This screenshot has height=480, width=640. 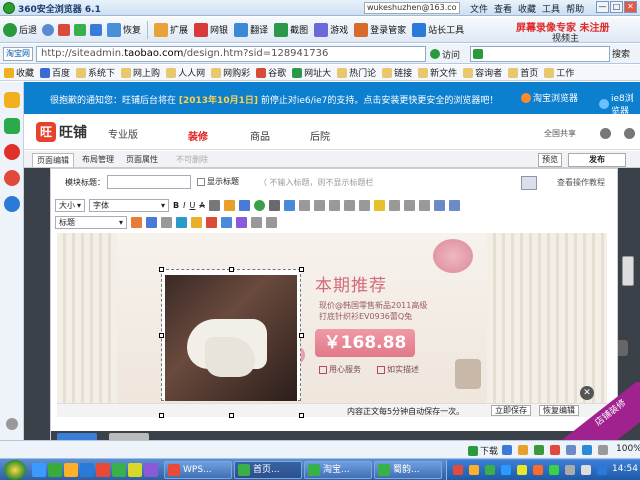 I want to click on alert-icon, so click(x=555, y=450).